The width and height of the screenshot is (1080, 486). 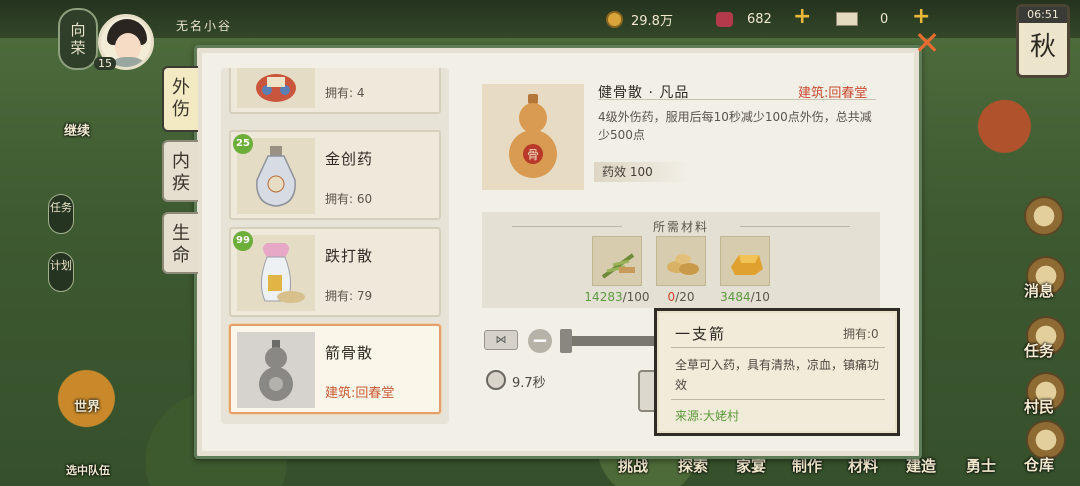 I want to click on tooltip-source: 来源:大姥村, so click(x=707, y=416).